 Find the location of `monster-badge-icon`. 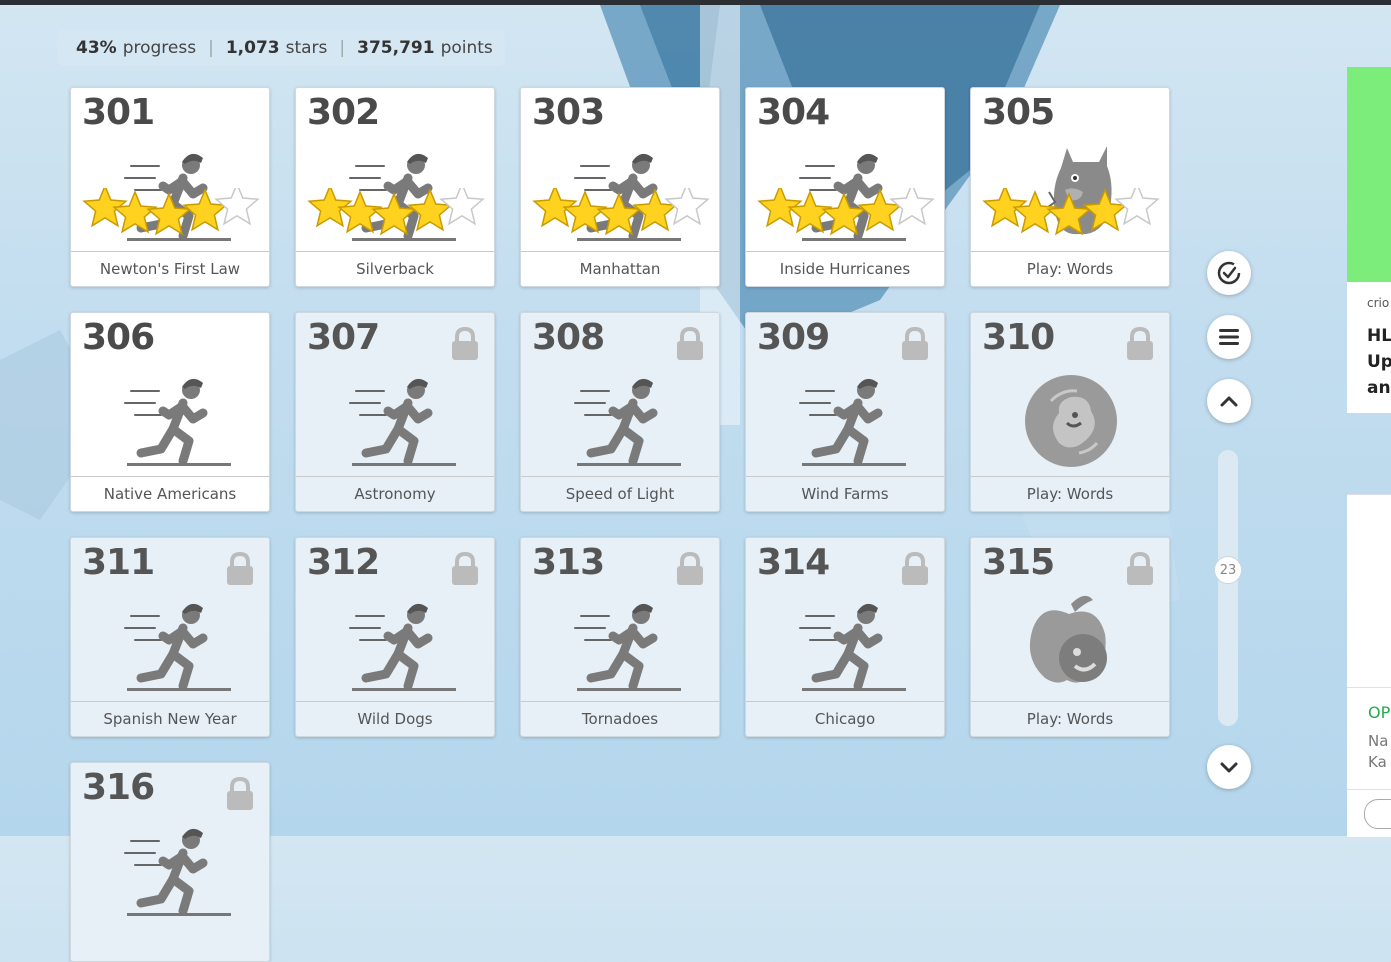

monster-badge-icon is located at coordinates (1071, 421).